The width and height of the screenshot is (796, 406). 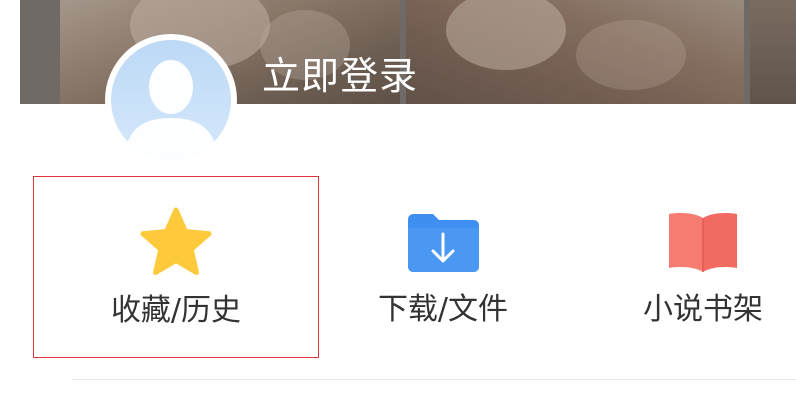 I want to click on section-divider, so click(x=434, y=379).